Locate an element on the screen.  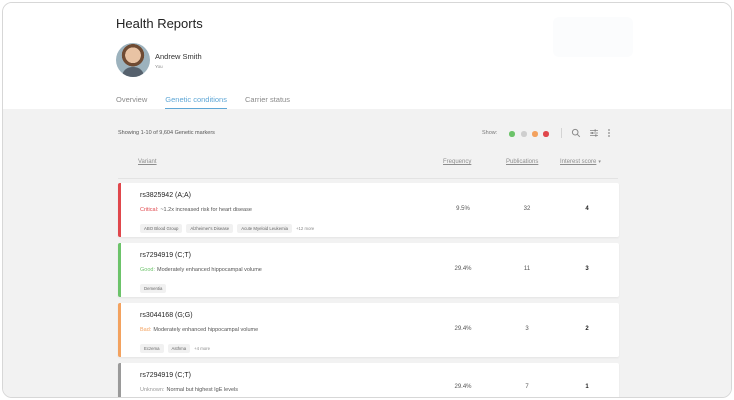
variant-description: Unknown: Normal but highest IgE levels is located at coordinates (189, 390).